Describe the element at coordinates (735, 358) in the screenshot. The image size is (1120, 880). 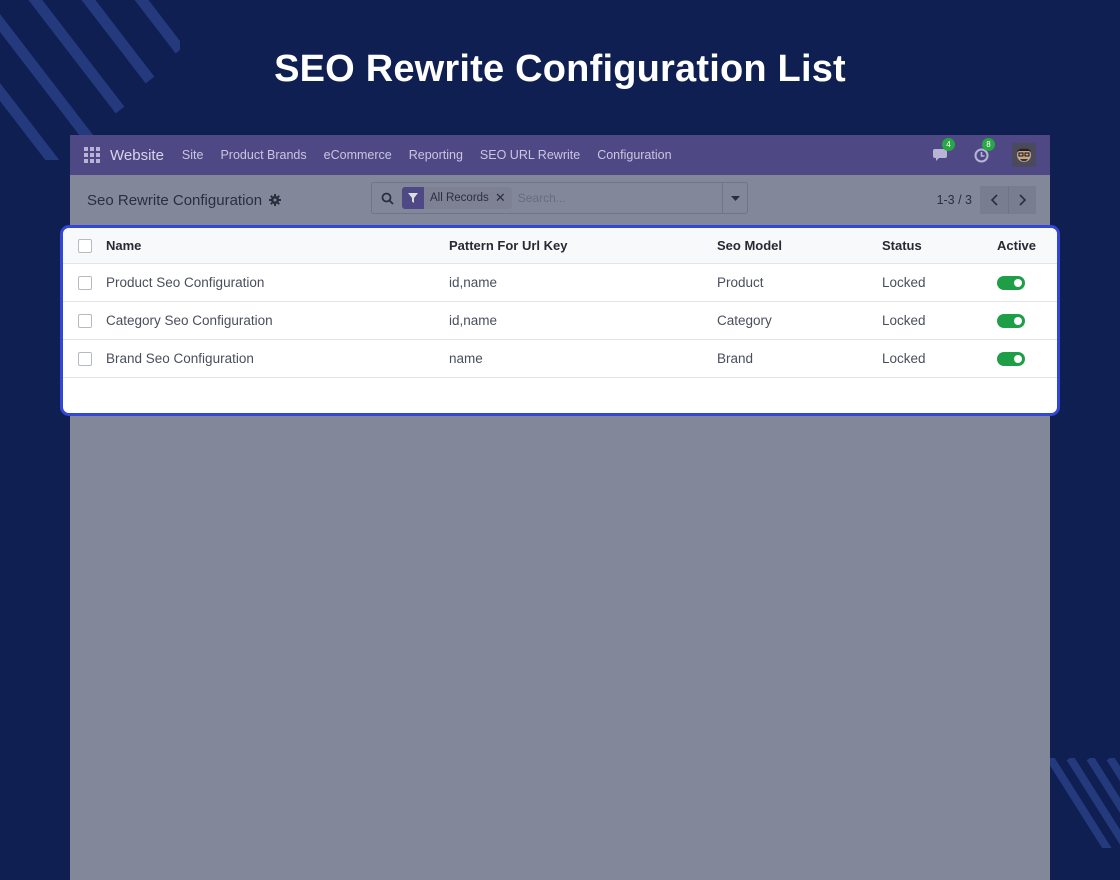
I see `cell-seo-model: Brand` at that location.